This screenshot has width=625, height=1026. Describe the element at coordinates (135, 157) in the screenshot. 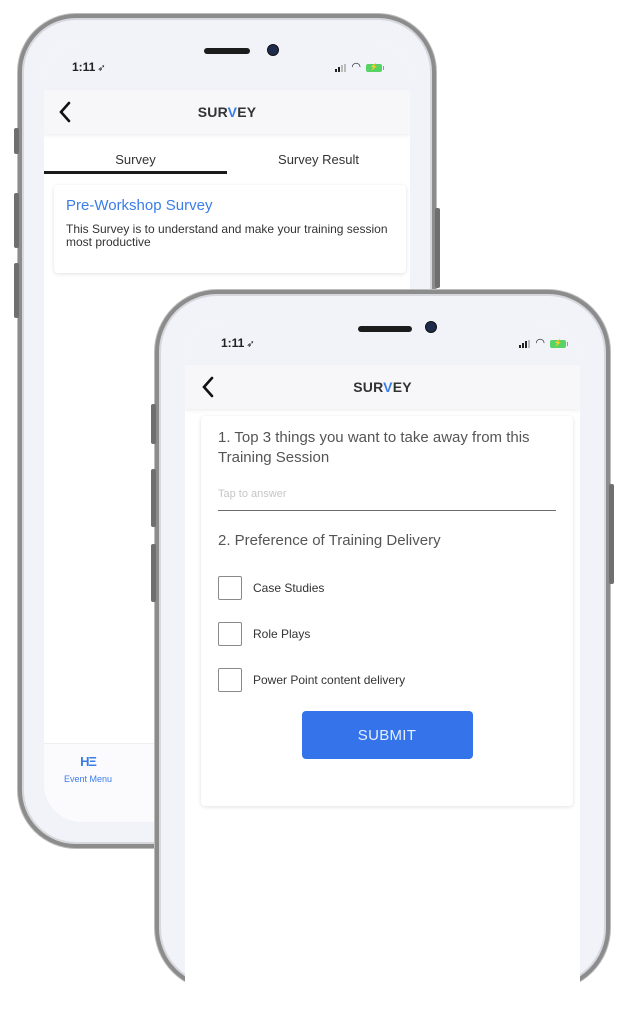

I see `tab-survey: Survey` at that location.